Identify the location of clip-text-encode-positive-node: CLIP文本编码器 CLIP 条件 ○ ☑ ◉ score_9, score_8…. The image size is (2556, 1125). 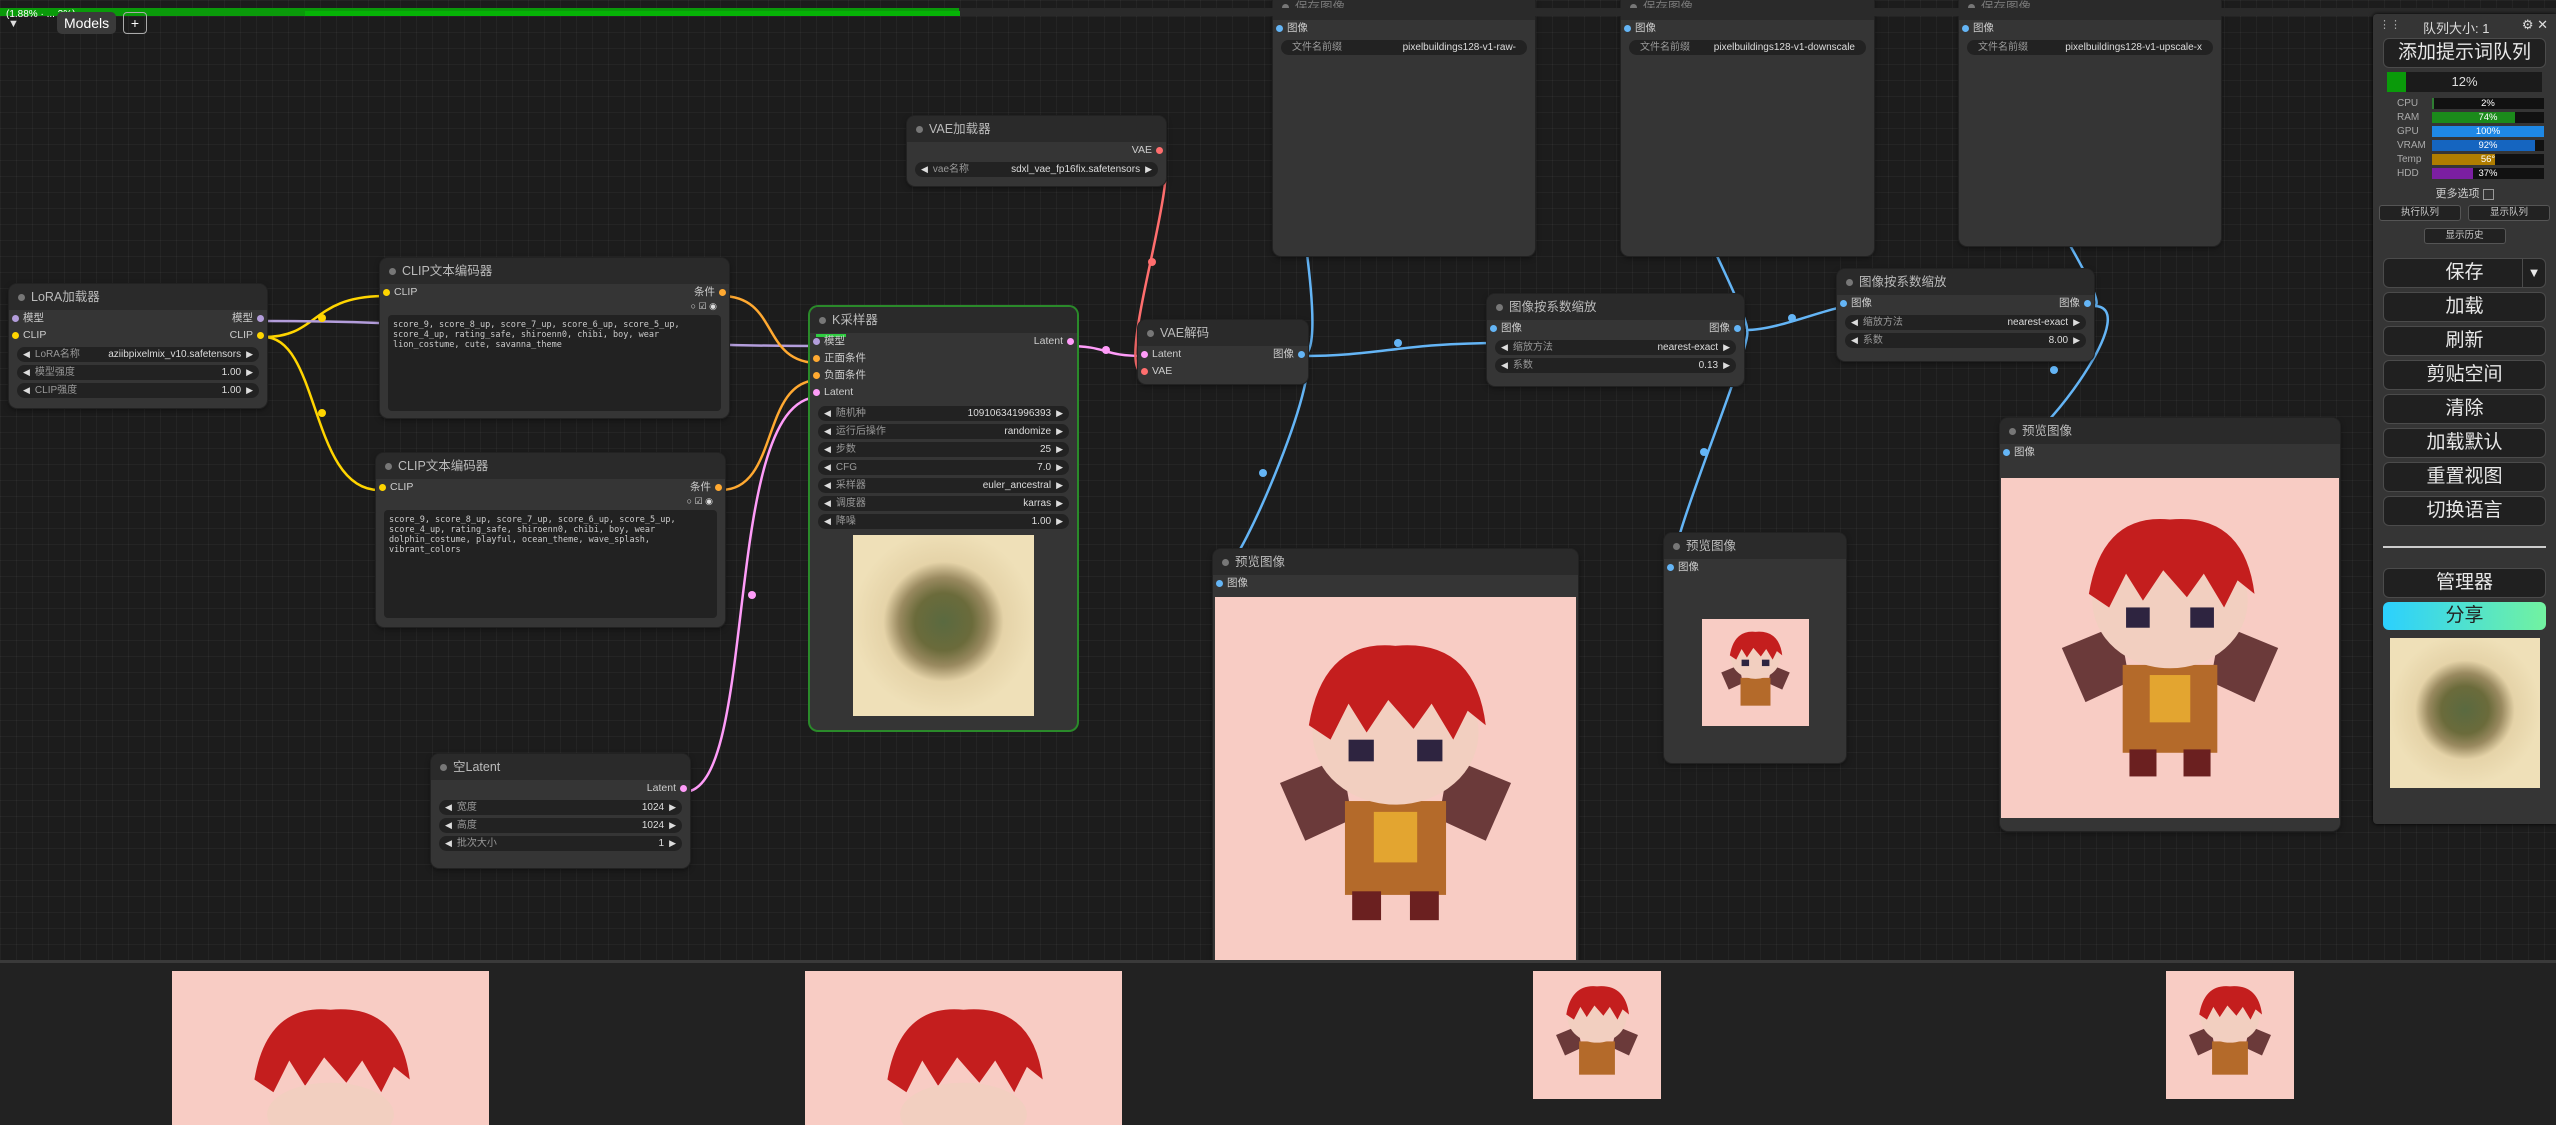
(554, 338).